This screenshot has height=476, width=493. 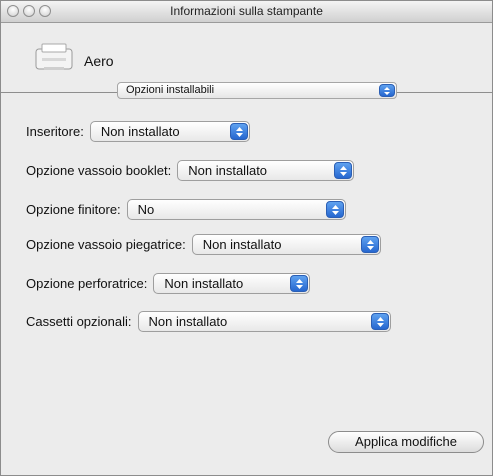 I want to click on option-label: Cassetti opzionali:, so click(x=79, y=321).